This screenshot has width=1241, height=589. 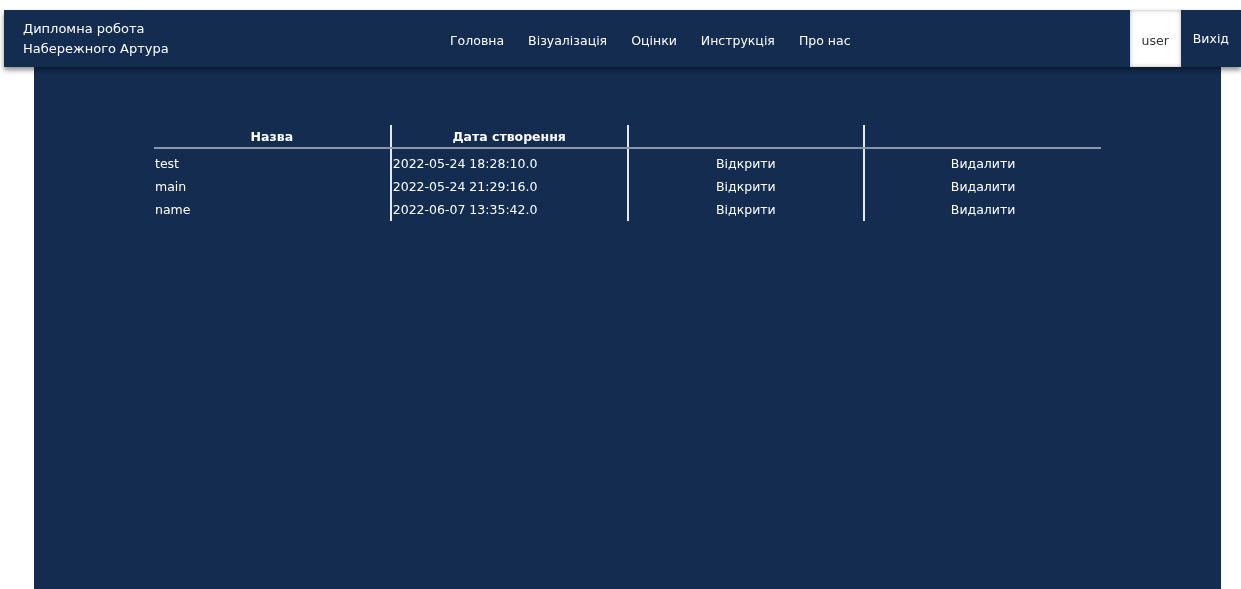 I want to click on nav-link: Головна, so click(x=477, y=40).